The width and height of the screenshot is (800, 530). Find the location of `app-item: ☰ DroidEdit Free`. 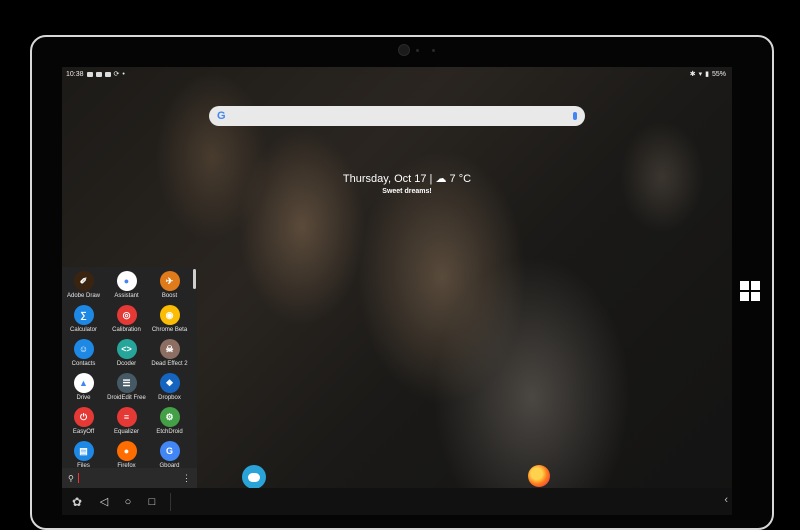

app-item: ☰ DroidEdit Free is located at coordinates (126, 390).